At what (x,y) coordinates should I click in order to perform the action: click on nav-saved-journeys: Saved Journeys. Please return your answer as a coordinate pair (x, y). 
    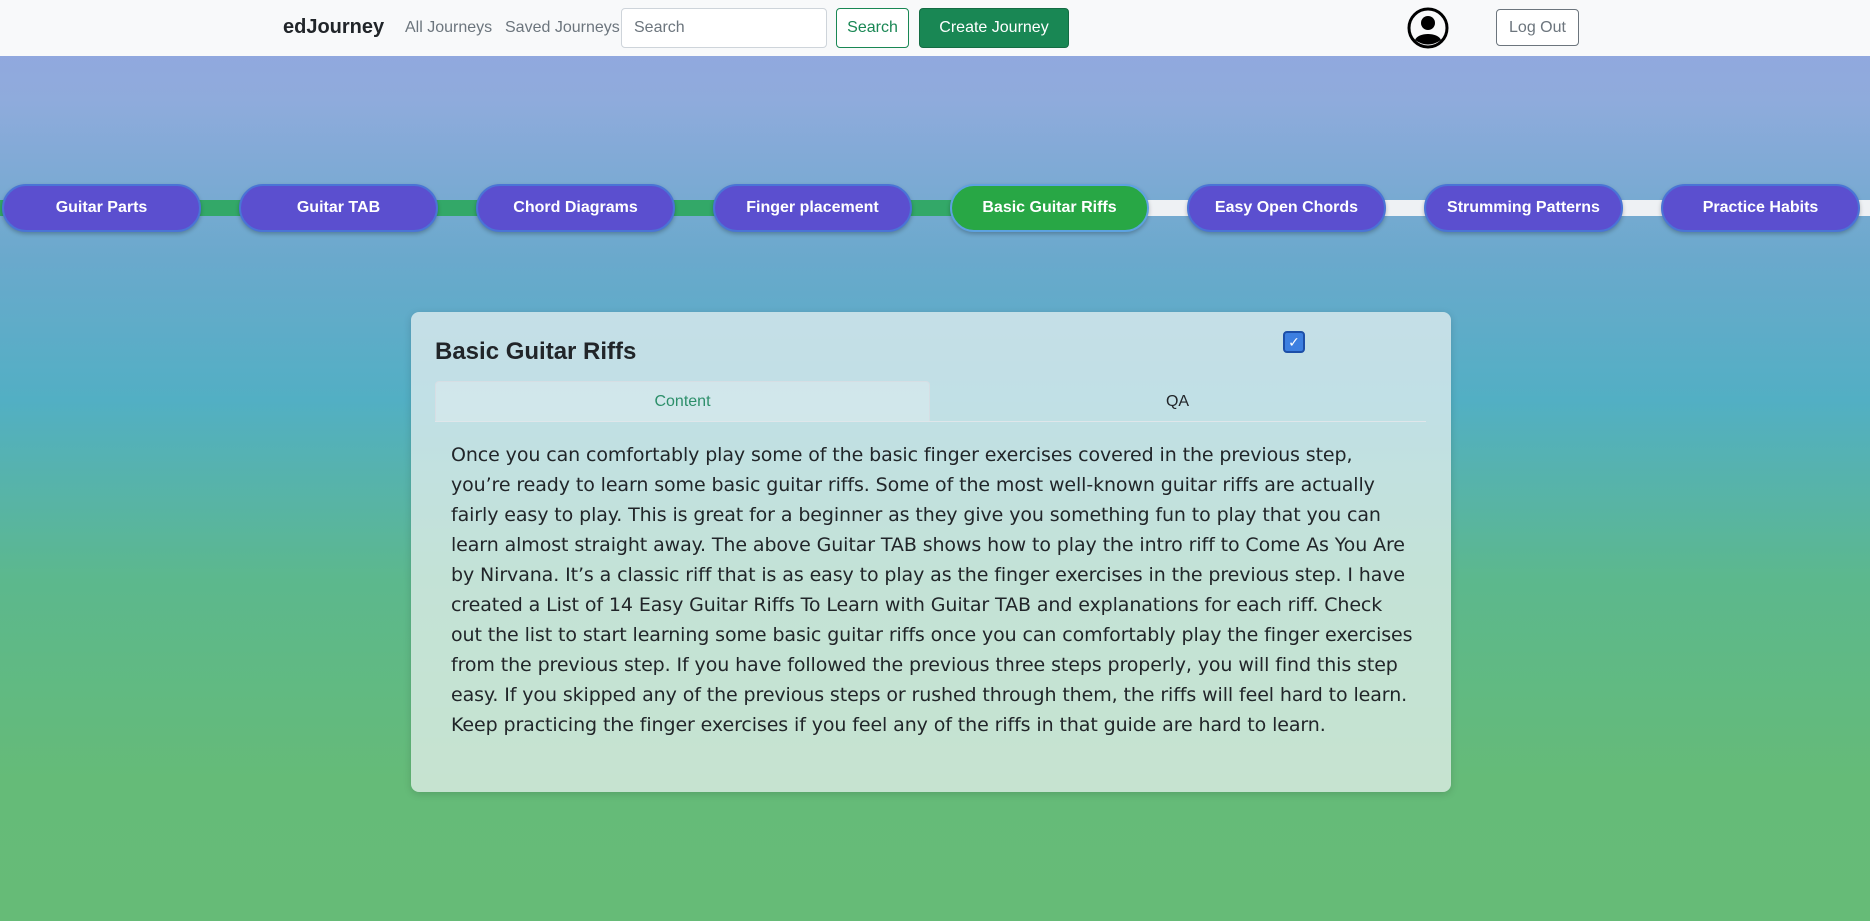
    Looking at the image, I should click on (562, 28).